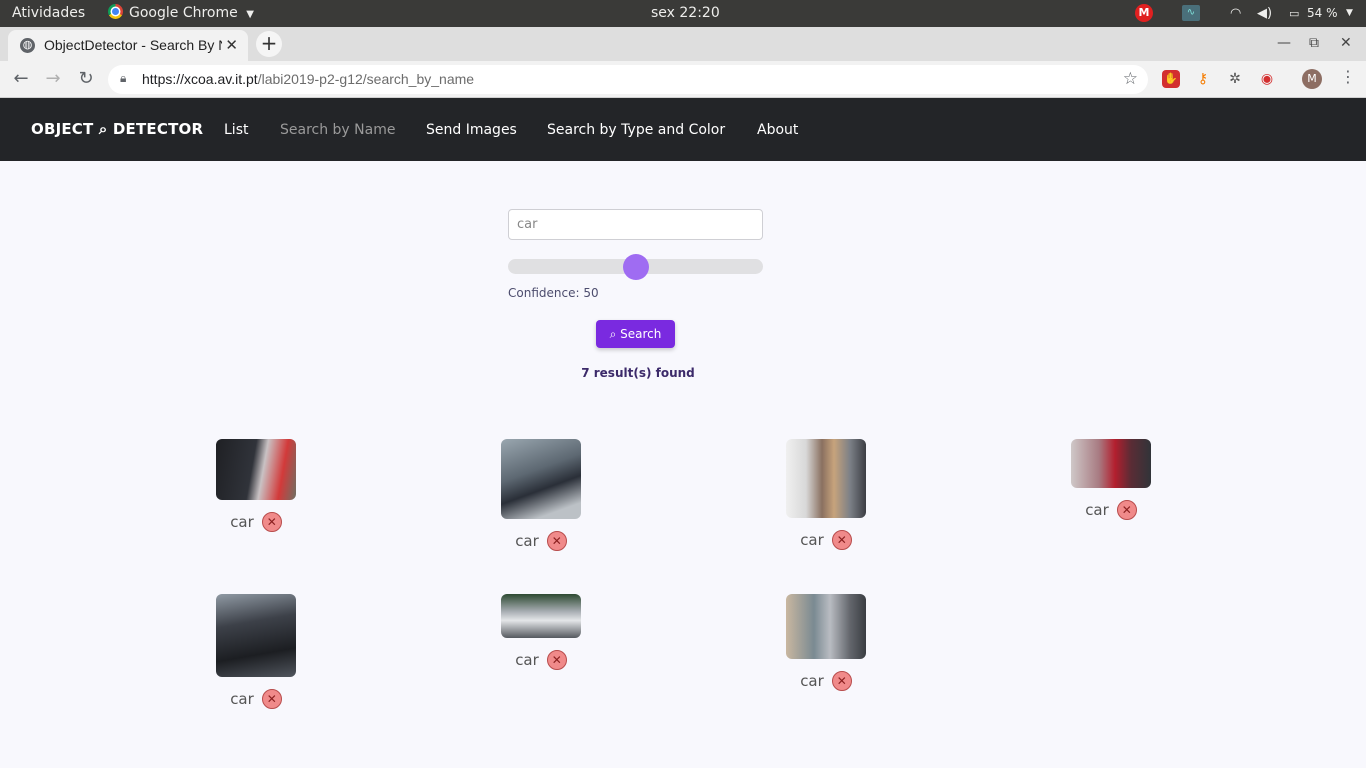 This screenshot has width=1366, height=768. I want to click on browser-tab: ◍ ObjectDetector - Search By Name ✕, so click(128, 45).